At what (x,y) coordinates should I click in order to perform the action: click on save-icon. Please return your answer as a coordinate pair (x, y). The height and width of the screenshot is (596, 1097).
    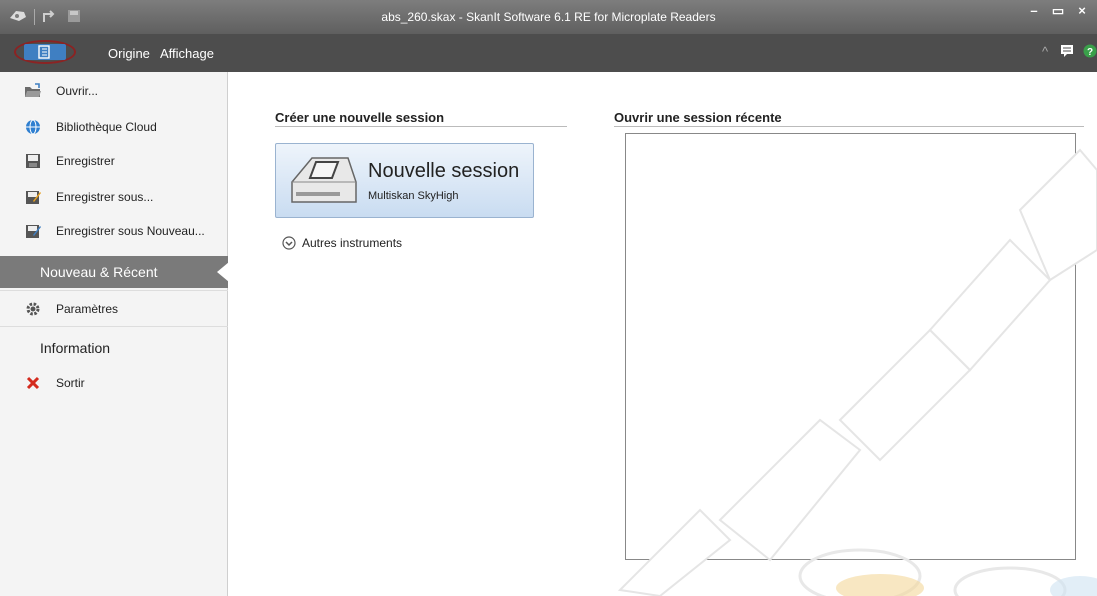
    Looking at the image, I should click on (33, 161).